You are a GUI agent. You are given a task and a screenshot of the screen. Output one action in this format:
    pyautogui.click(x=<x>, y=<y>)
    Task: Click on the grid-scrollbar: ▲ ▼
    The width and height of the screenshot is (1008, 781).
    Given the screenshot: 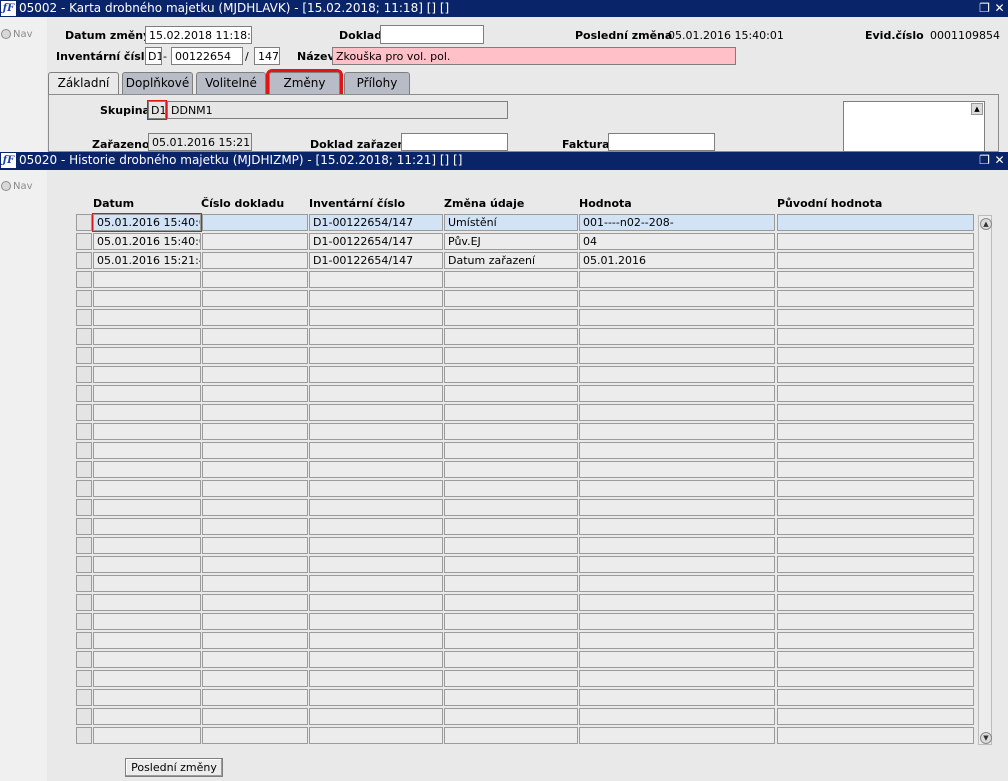 What is the action you would take?
    pyautogui.click(x=985, y=480)
    